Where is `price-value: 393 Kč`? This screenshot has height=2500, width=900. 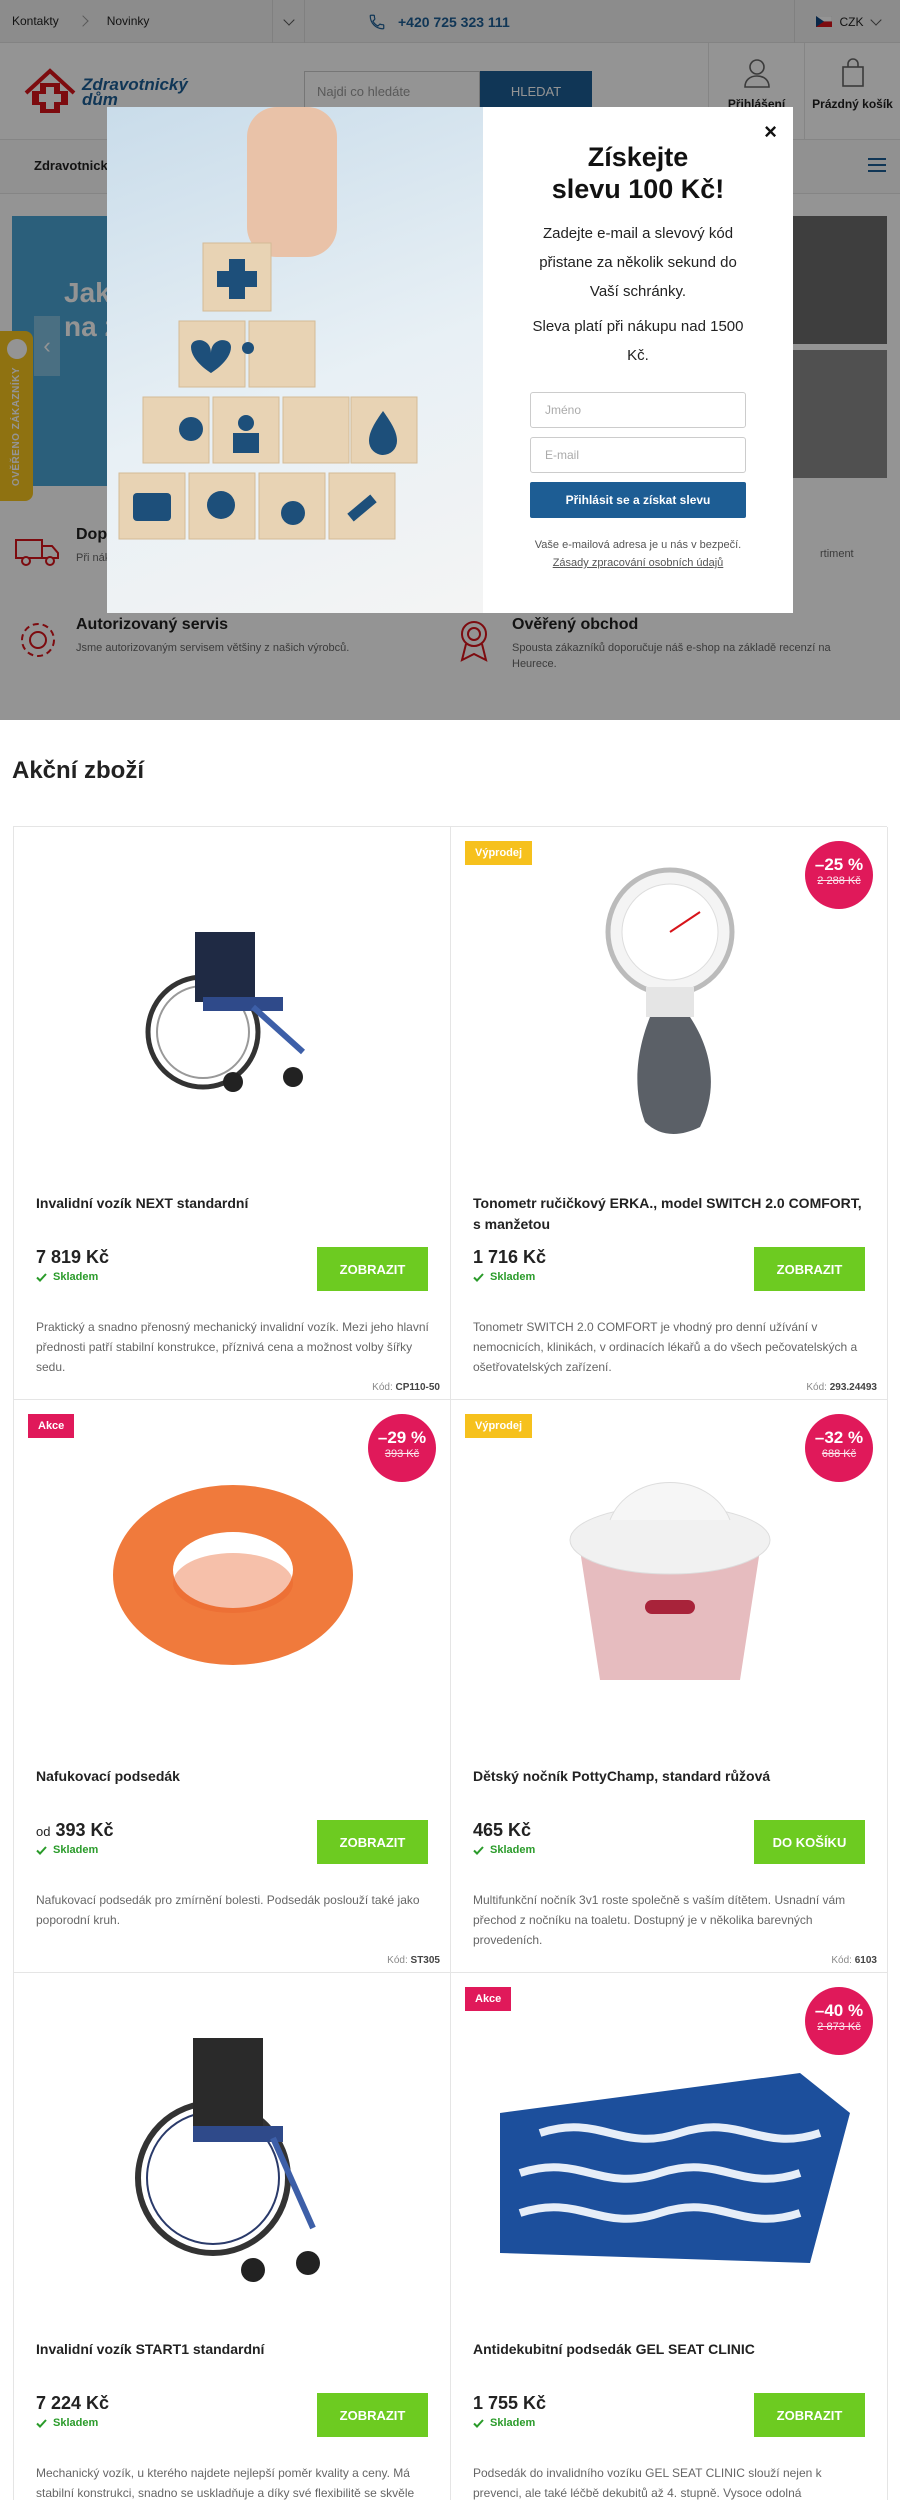
price-value: 393 Kč is located at coordinates (84, 1830).